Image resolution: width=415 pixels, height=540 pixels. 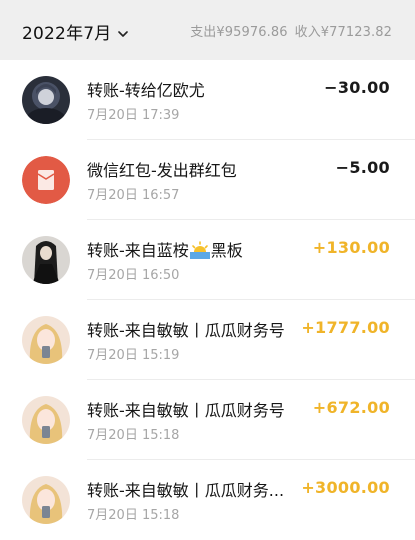 I want to click on transaction-title: 微信红包-发出群红包, so click(x=162, y=170).